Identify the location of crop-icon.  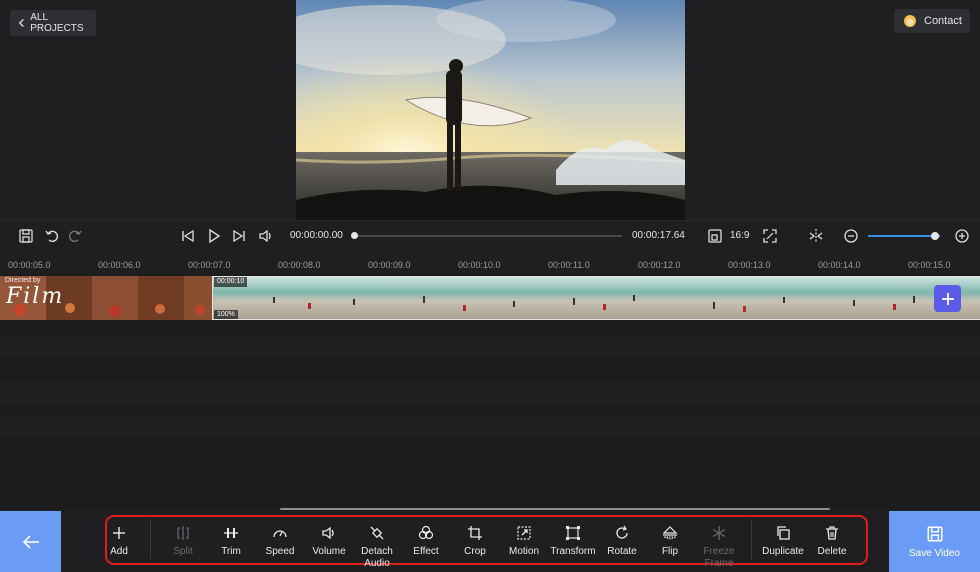
(475, 533).